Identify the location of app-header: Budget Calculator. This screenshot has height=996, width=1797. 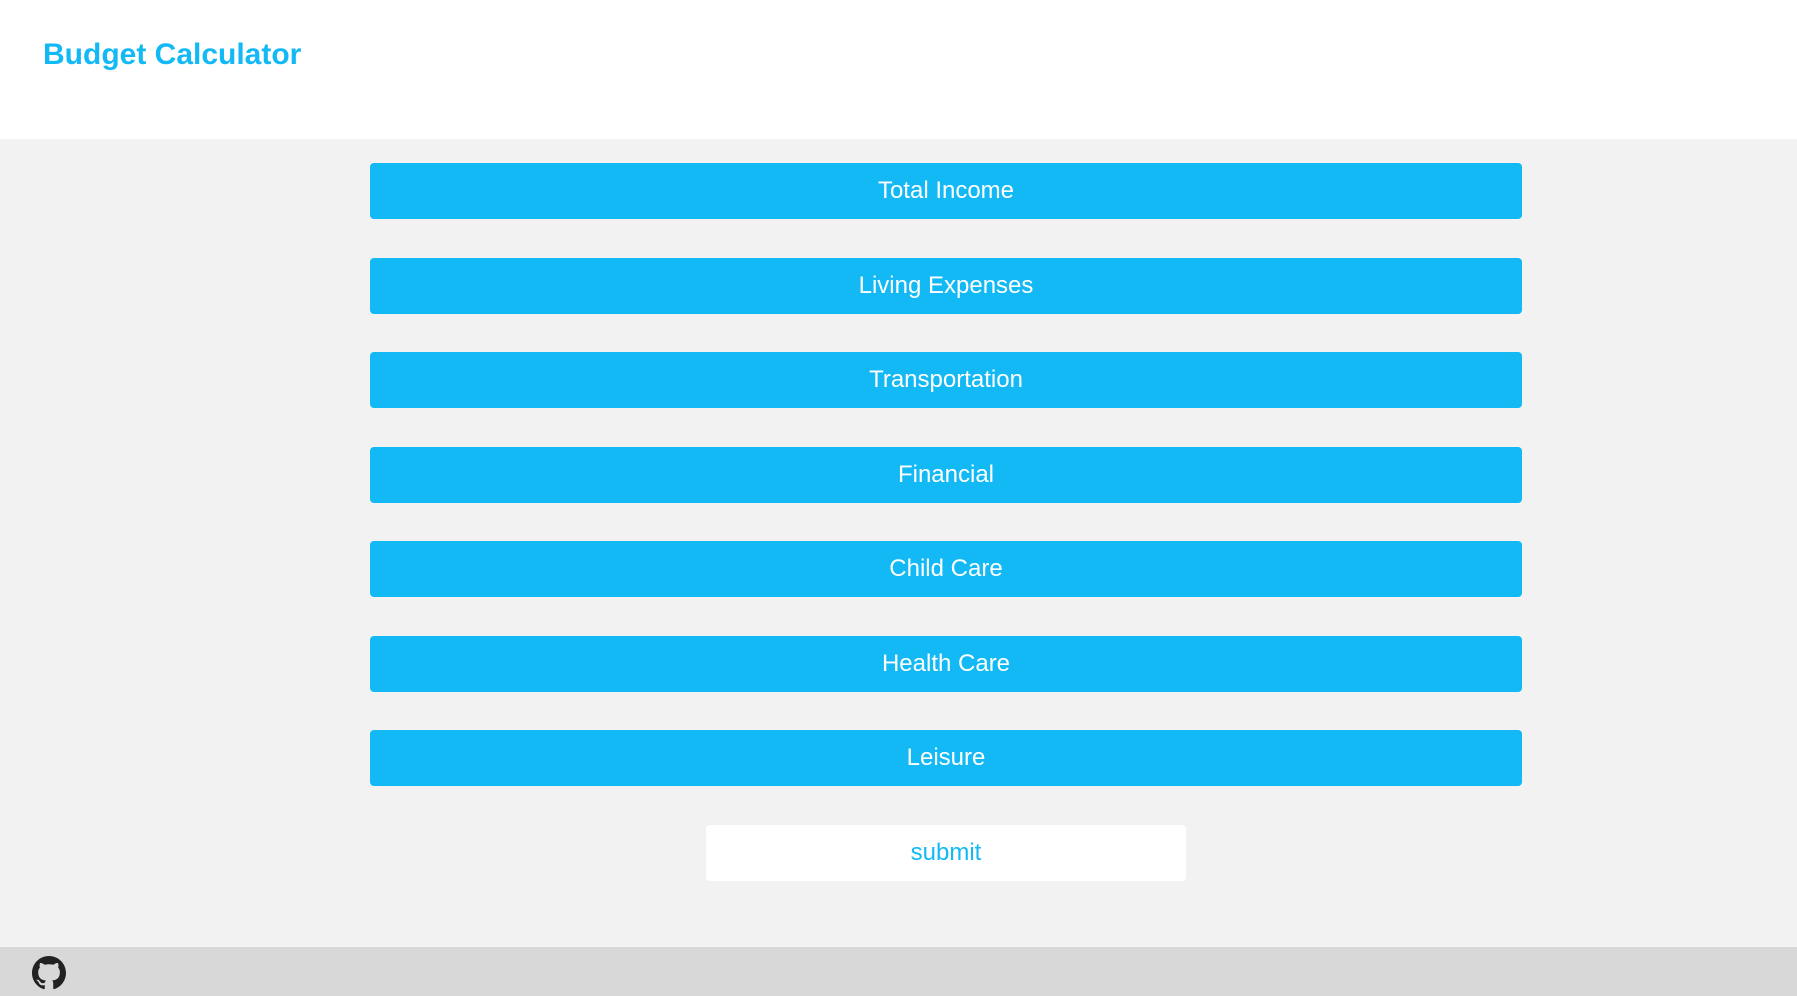
(898, 69).